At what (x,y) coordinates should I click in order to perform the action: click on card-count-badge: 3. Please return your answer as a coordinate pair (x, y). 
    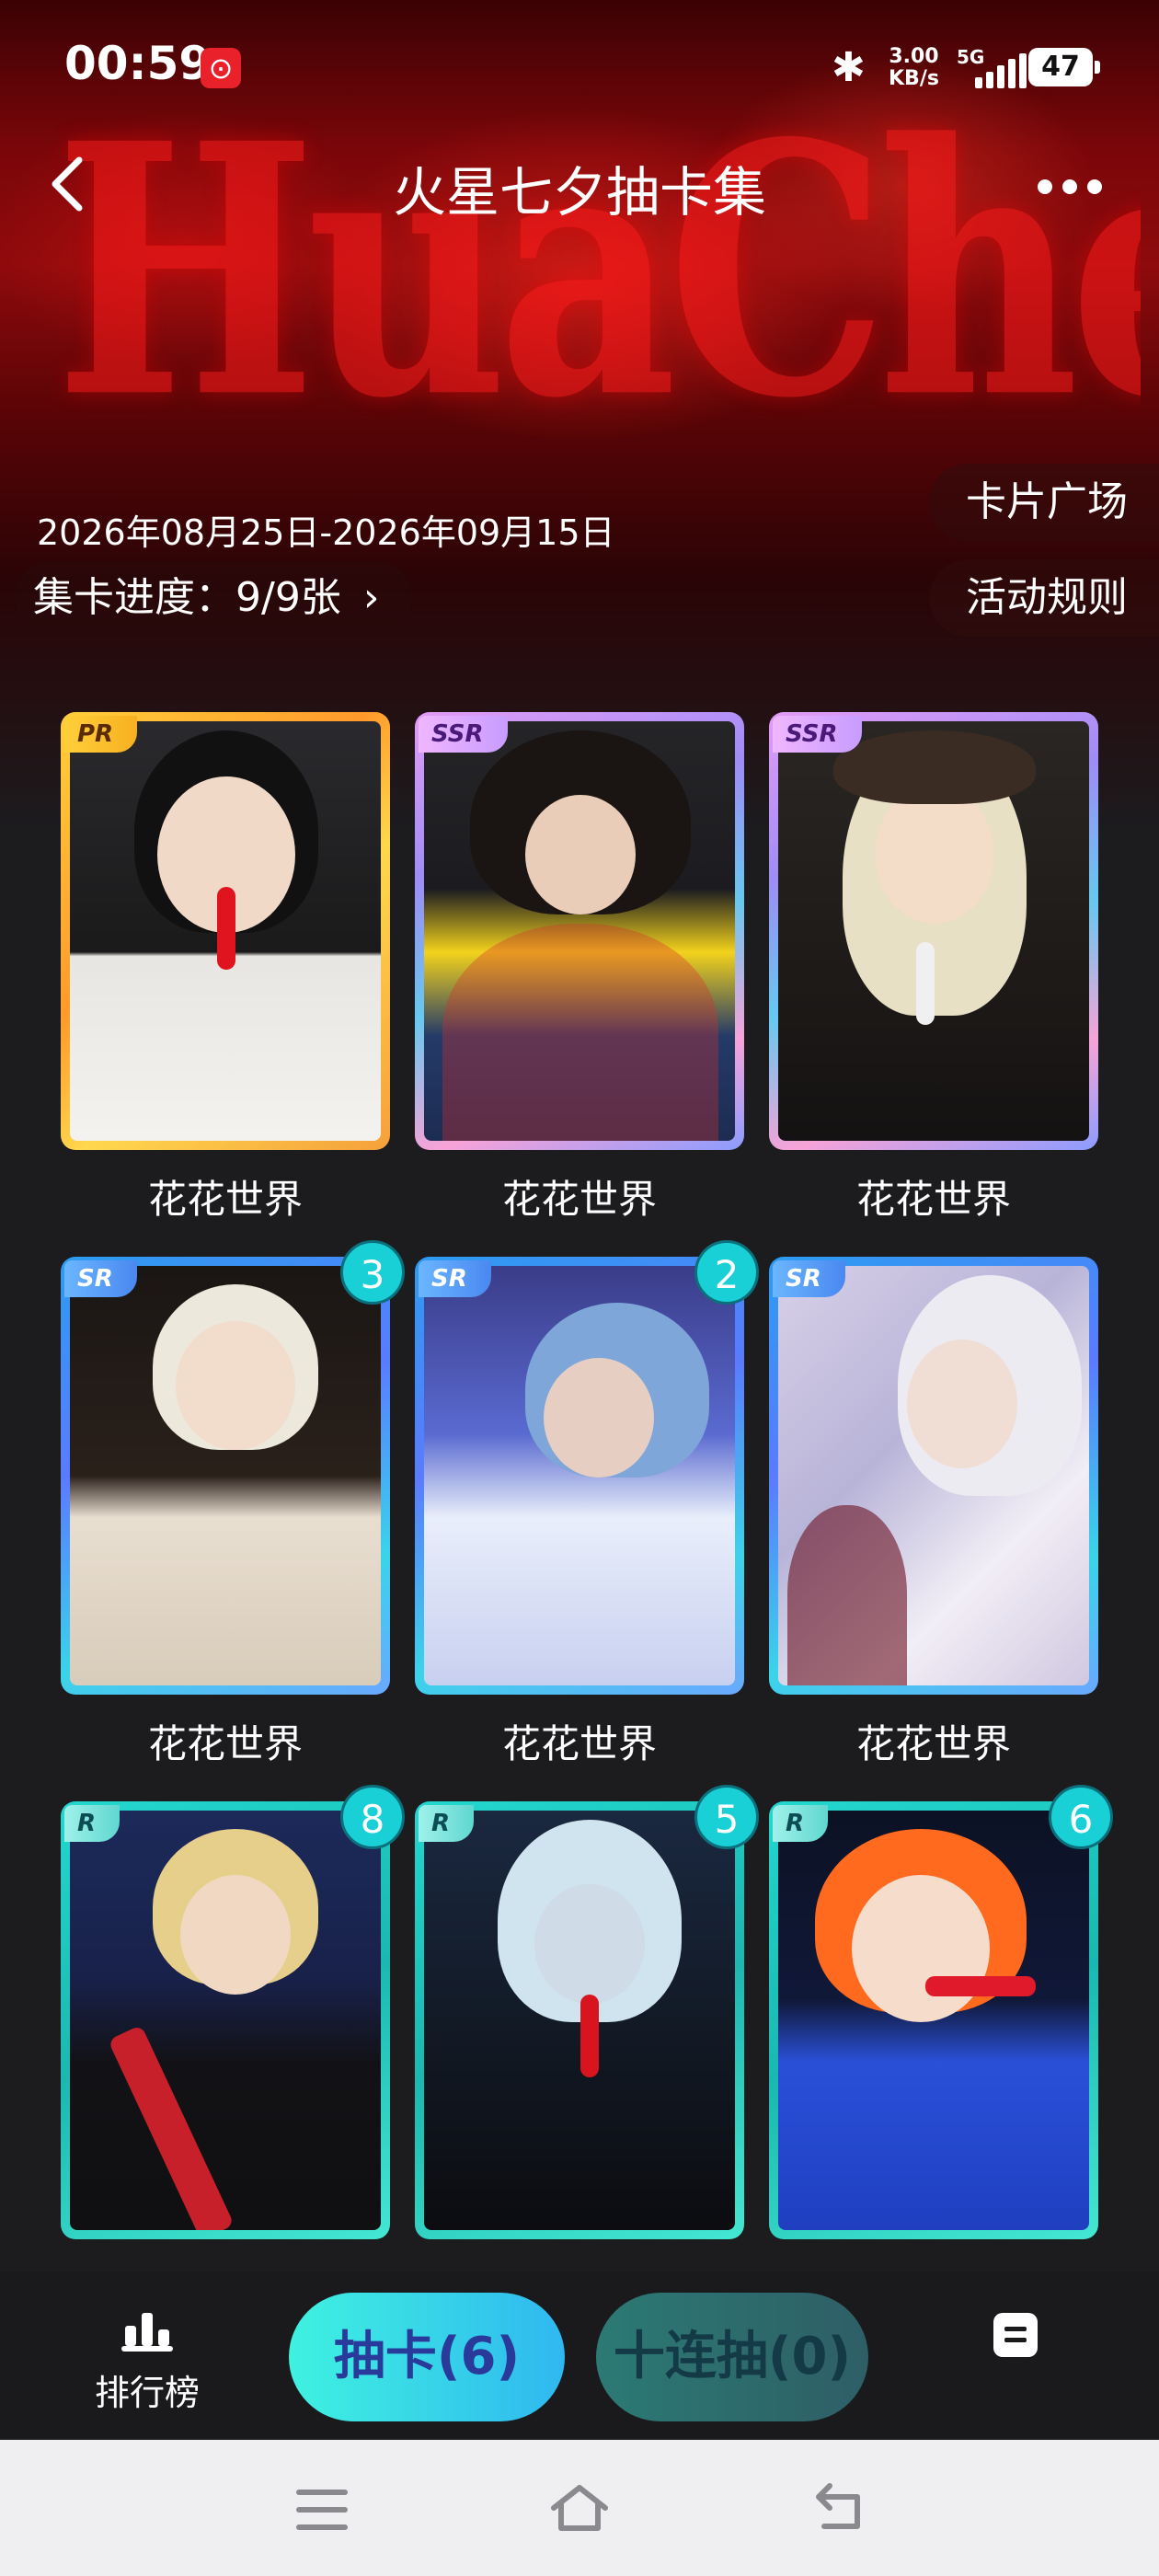
    Looking at the image, I should click on (372, 1272).